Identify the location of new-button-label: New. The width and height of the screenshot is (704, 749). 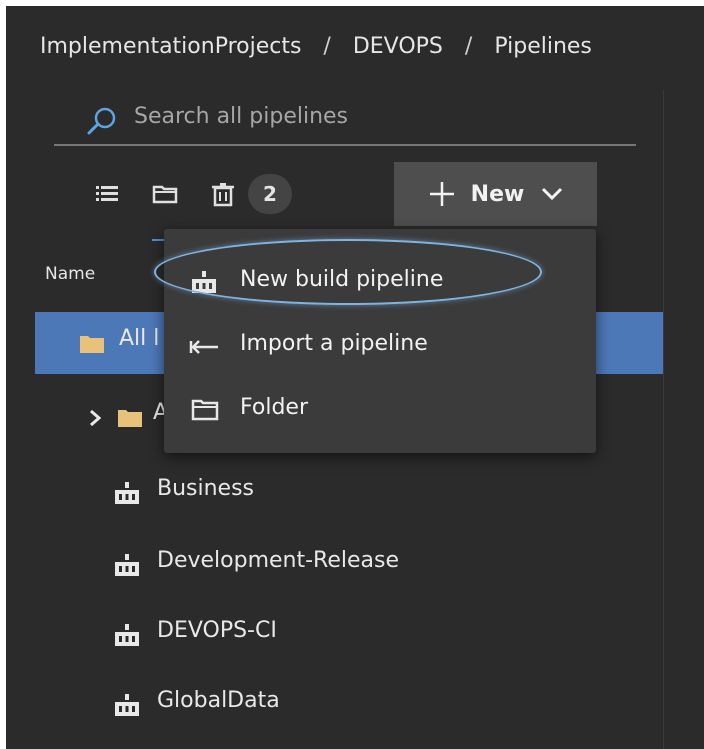
(497, 194).